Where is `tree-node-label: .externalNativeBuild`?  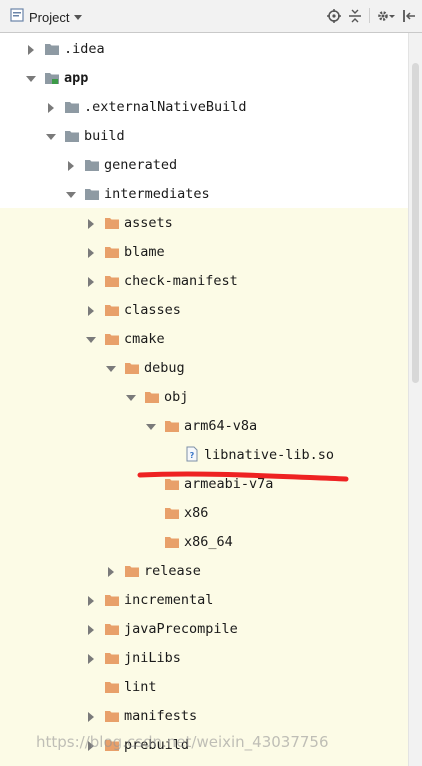
tree-node-label: .externalNativeBuild is located at coordinates (165, 107).